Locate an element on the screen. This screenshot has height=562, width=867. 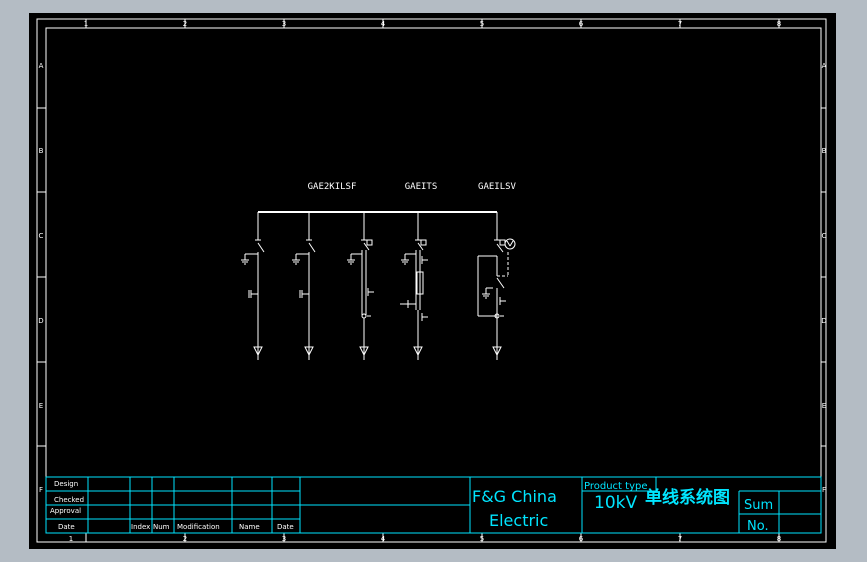
column-marker-top: 1 is located at coordinates (86, 24).